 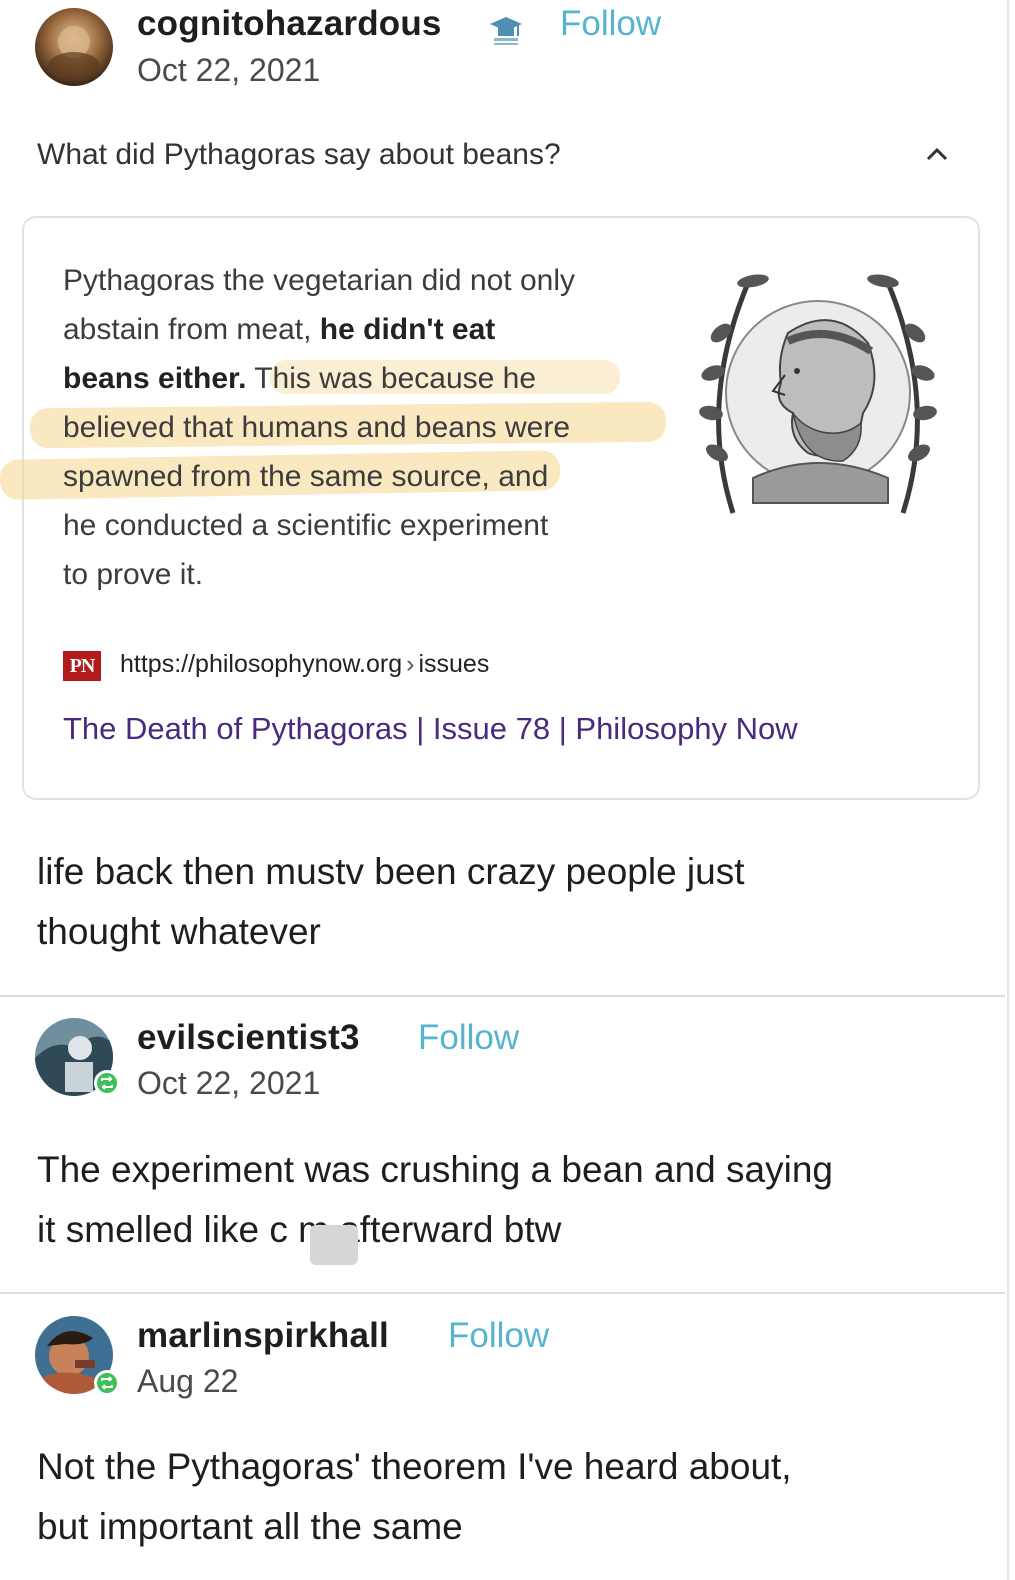 I want to click on snippet-segment: This was because he, so click(x=391, y=378).